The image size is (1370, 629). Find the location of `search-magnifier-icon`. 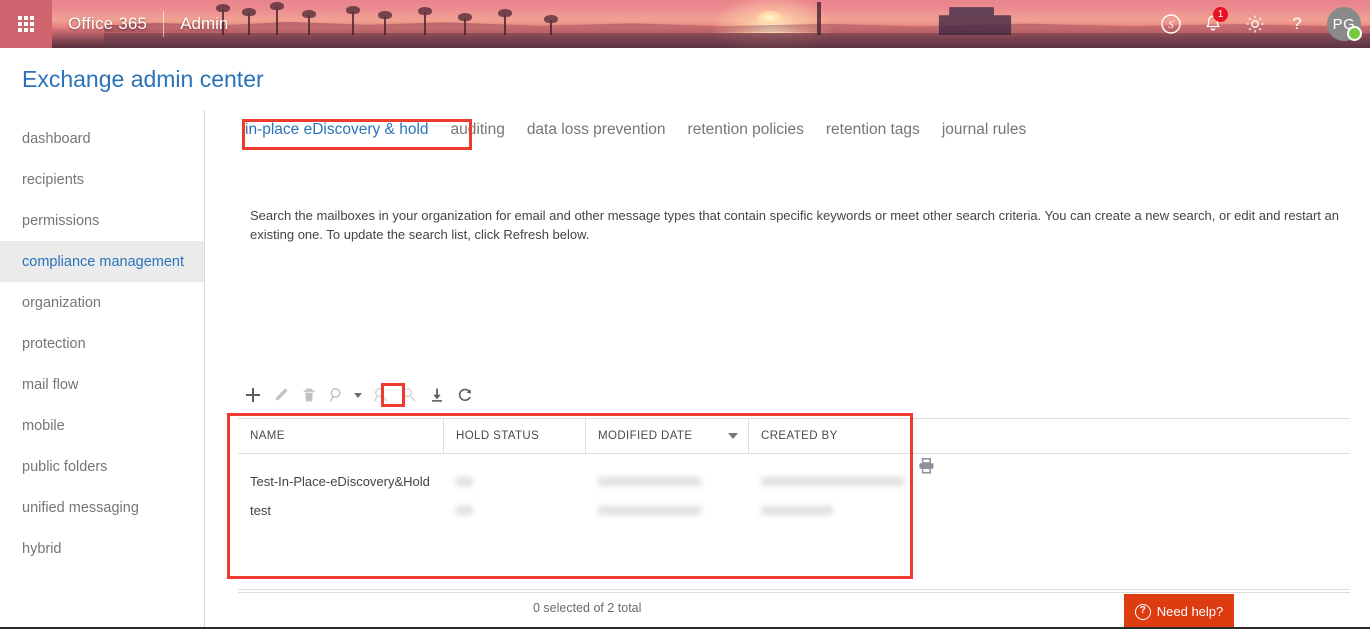

search-magnifier-icon is located at coordinates (337, 395).